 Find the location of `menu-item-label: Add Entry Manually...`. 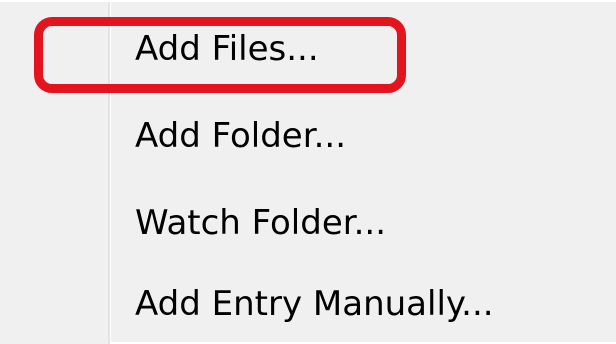

menu-item-label: Add Entry Manually... is located at coordinates (314, 304).